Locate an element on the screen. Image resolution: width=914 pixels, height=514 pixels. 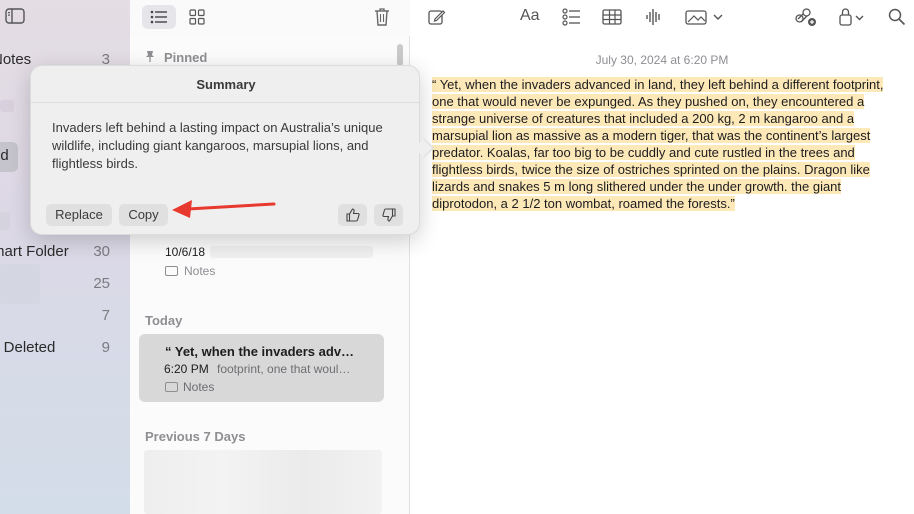
trash-icon is located at coordinates (382, 16).